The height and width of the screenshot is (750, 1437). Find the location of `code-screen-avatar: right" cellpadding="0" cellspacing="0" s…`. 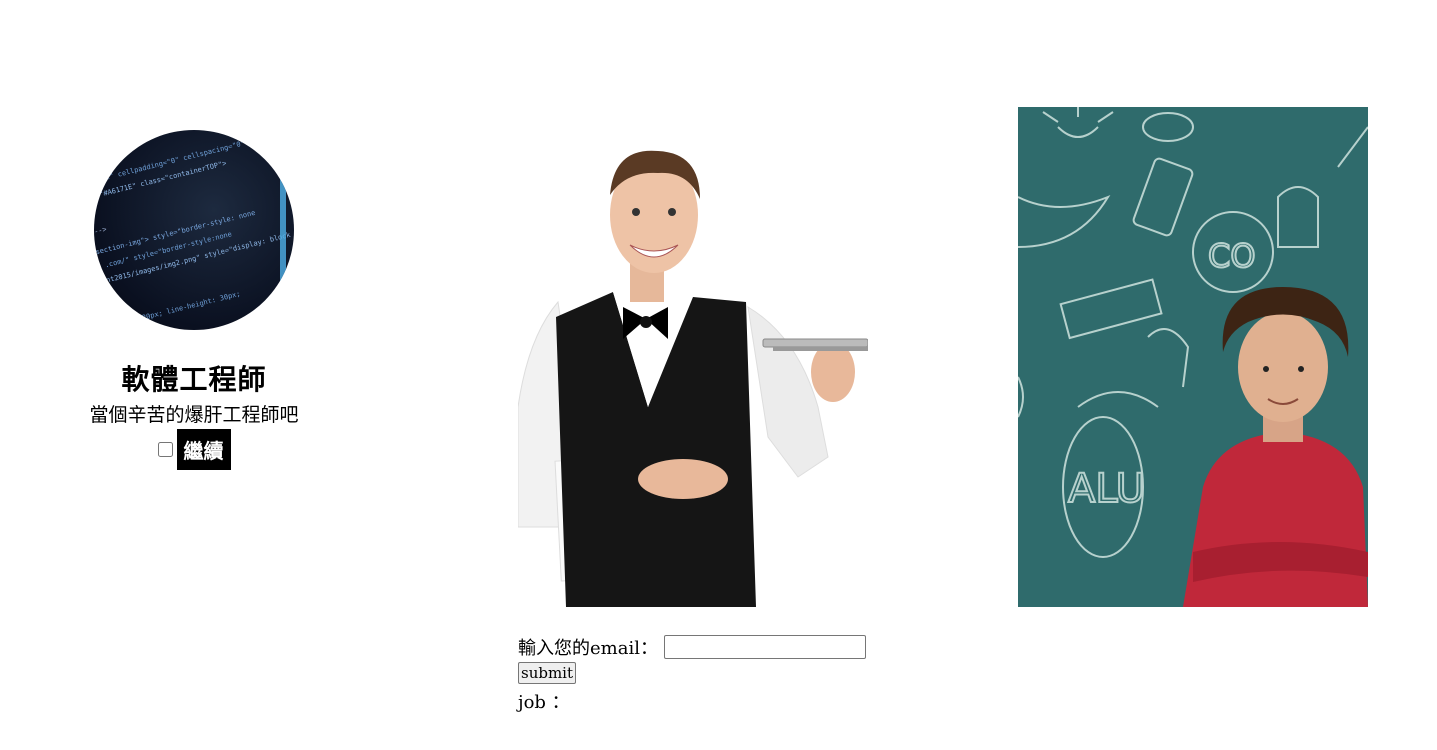

code-screen-avatar: right" cellpadding="0" cellspacing="0" s… is located at coordinates (194, 230).